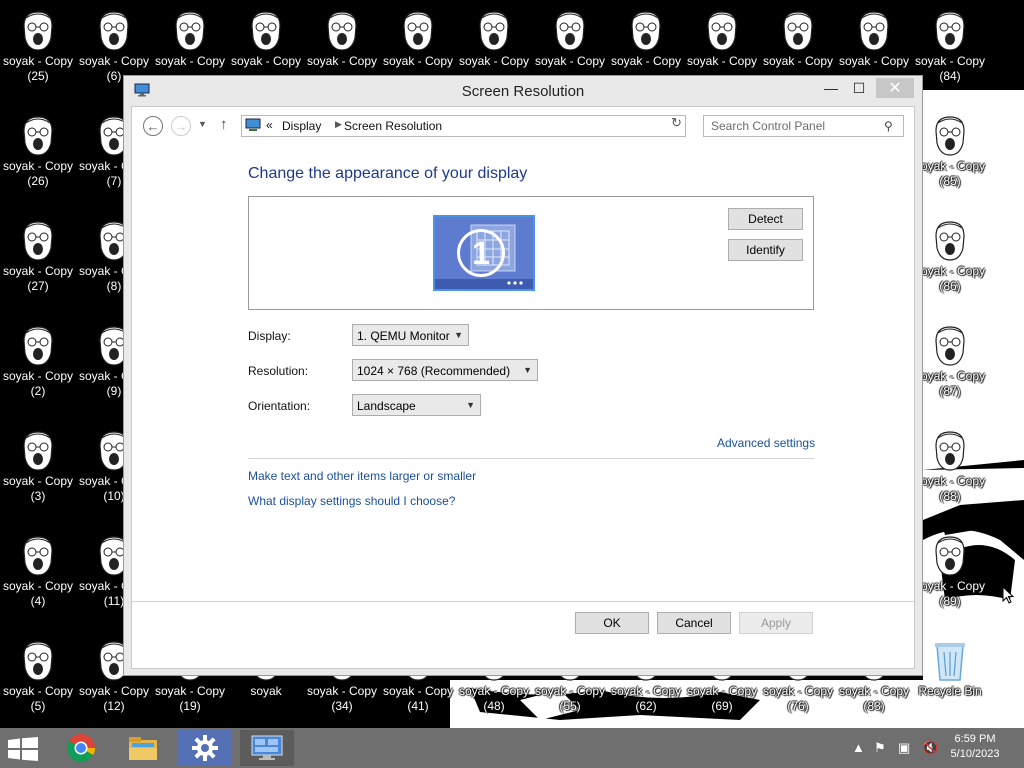 This screenshot has width=1024, height=768. I want to click on maximize-icon: ☐, so click(859, 87).